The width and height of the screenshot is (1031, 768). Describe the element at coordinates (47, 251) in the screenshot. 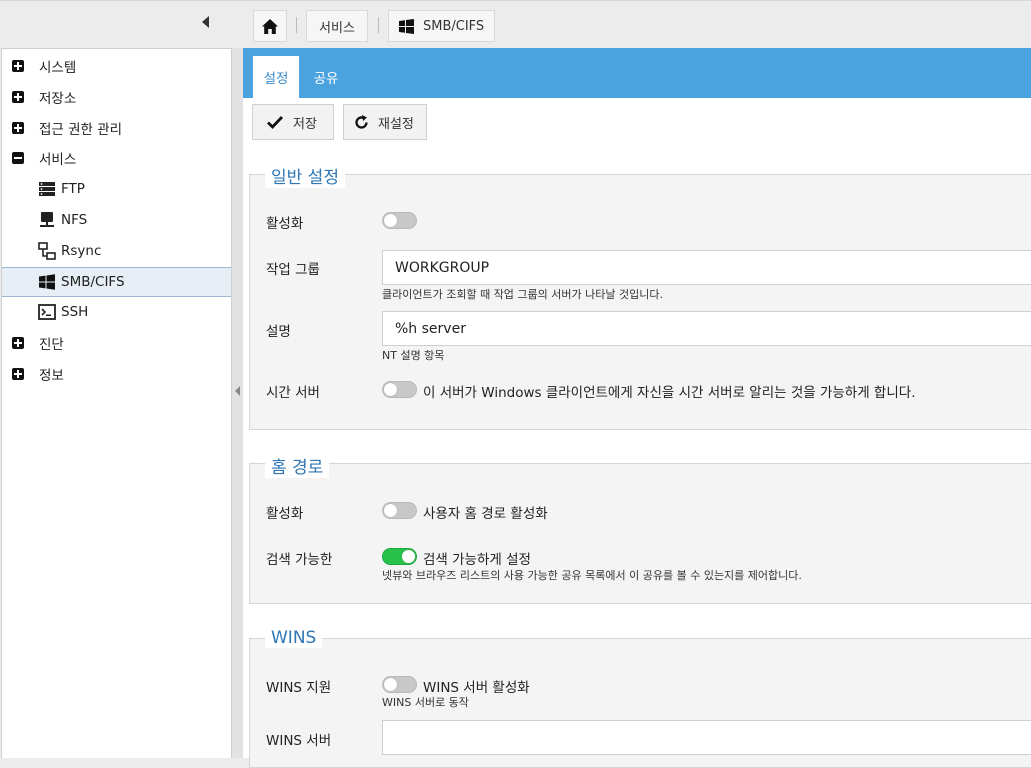

I see `sync-network-icon` at that location.